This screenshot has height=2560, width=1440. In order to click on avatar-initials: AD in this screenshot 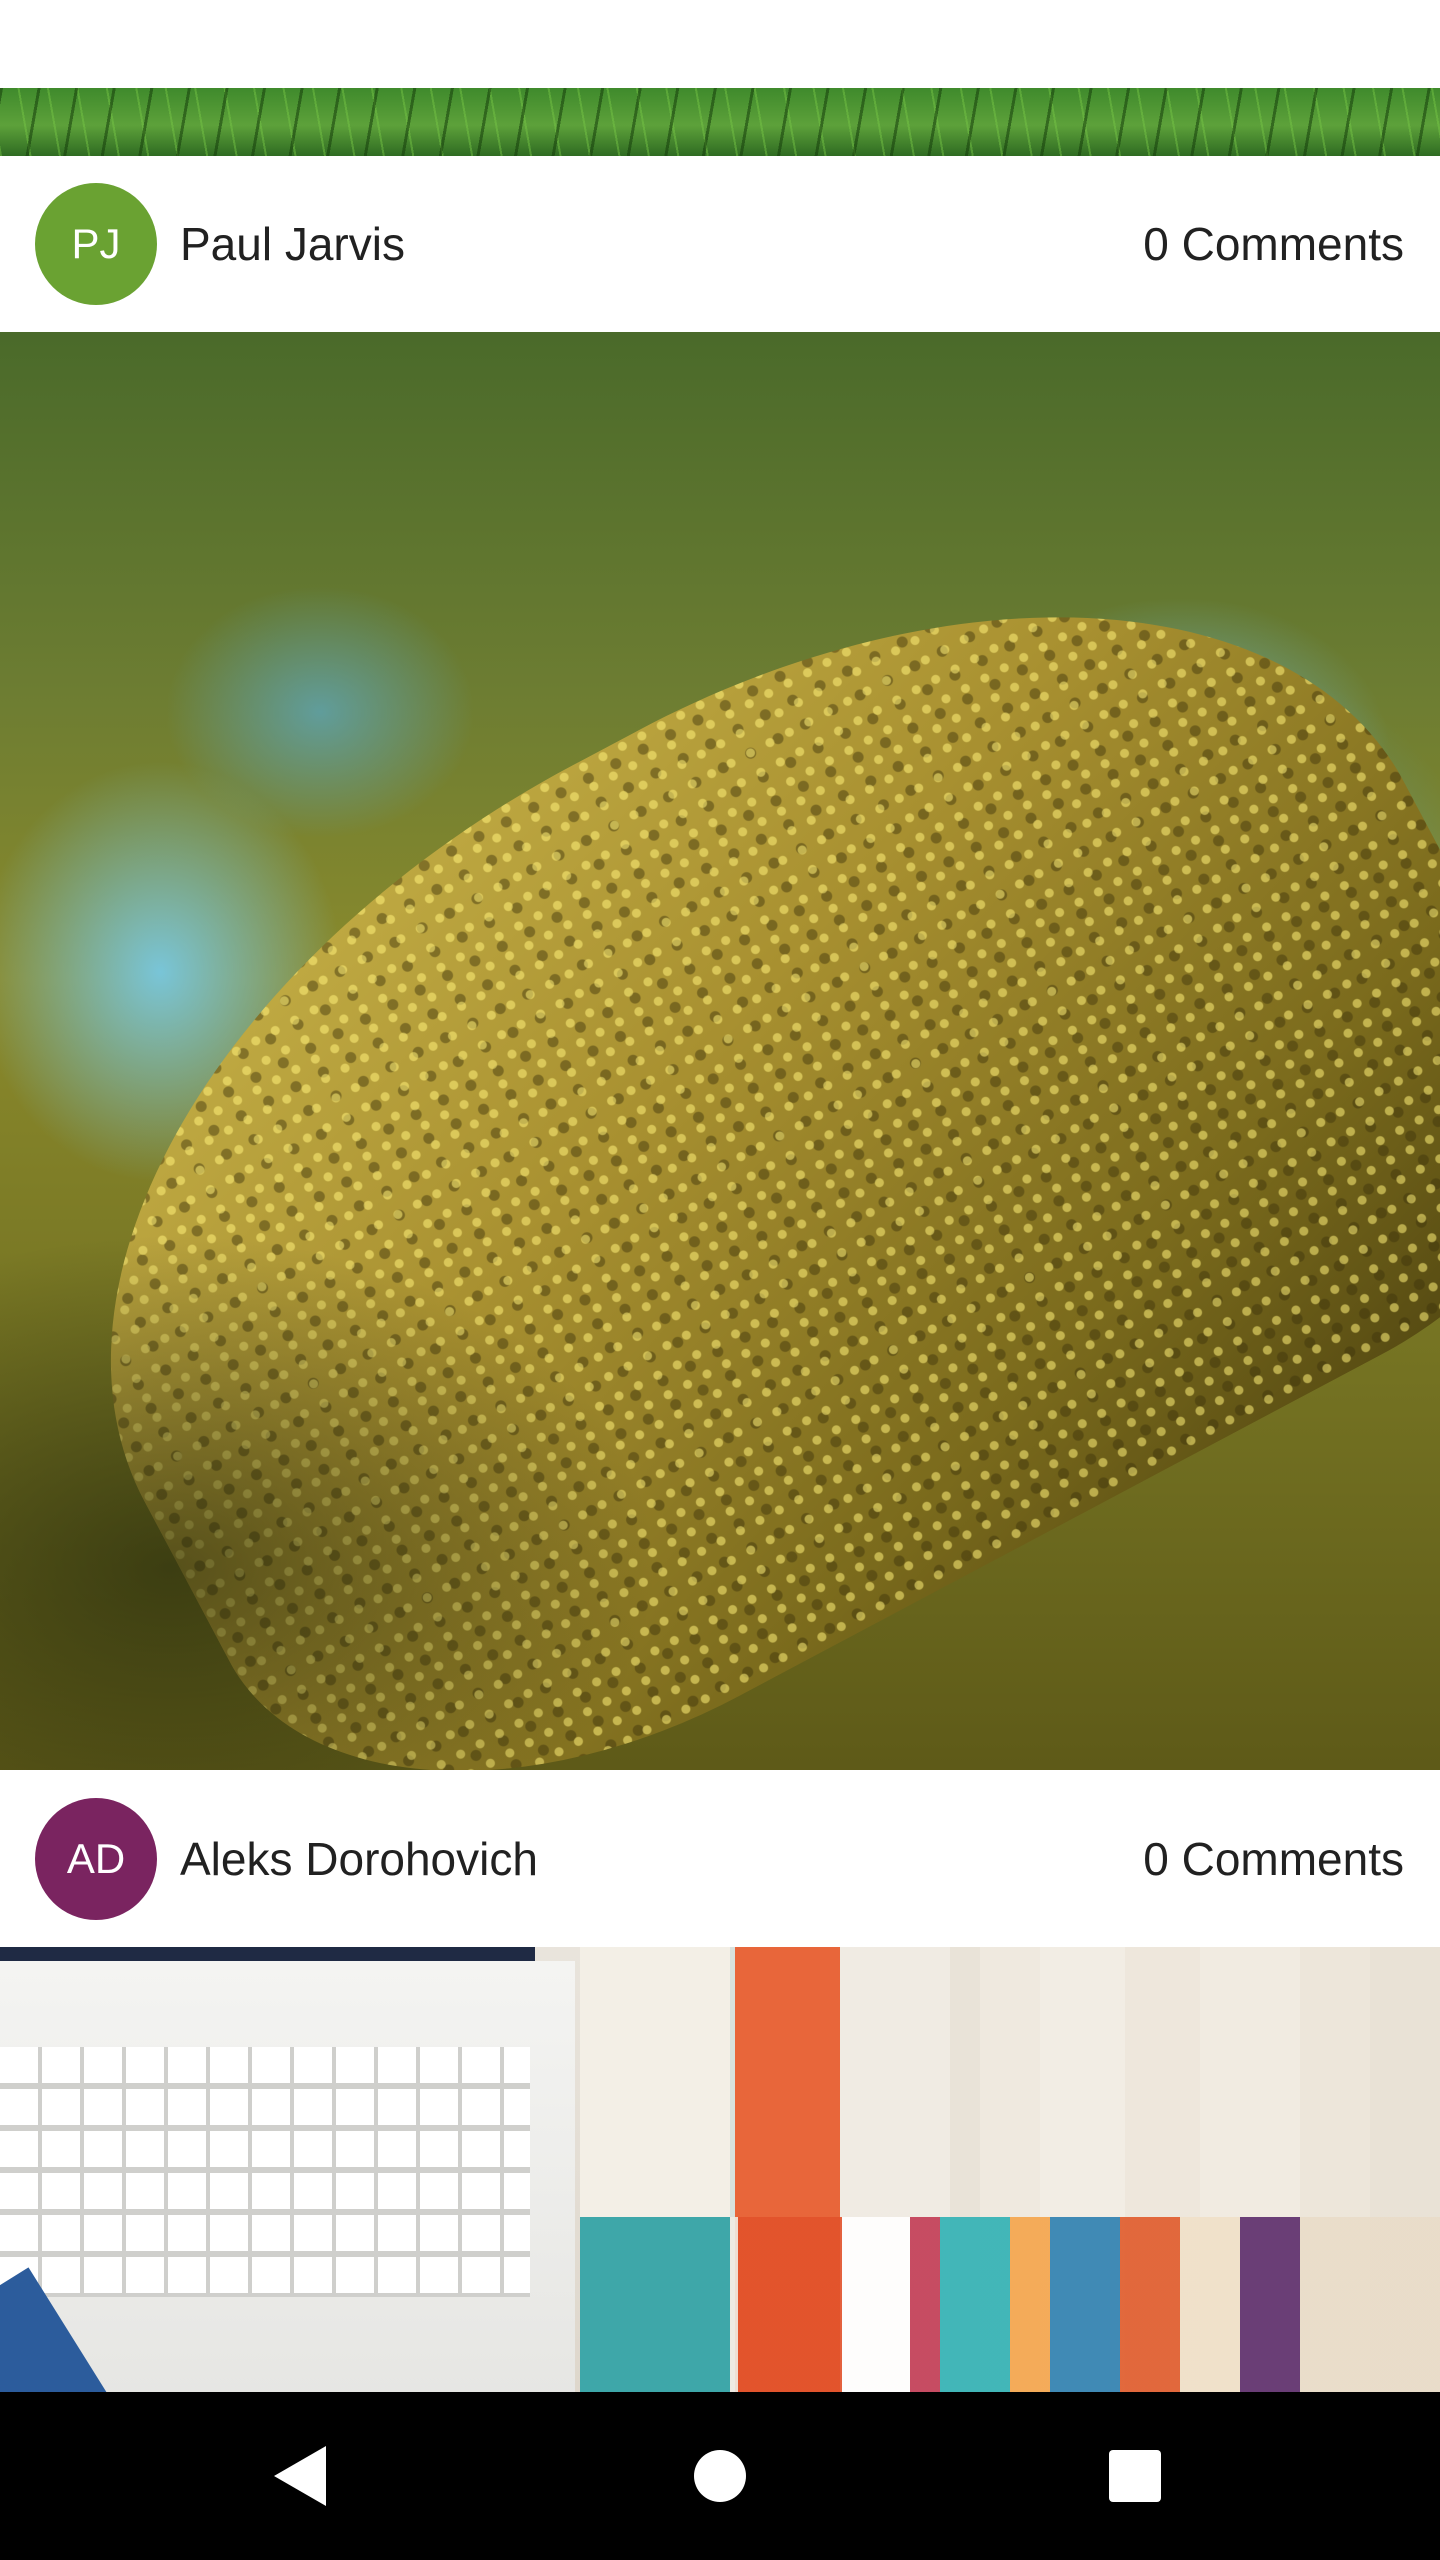, I will do `click(96, 1858)`.